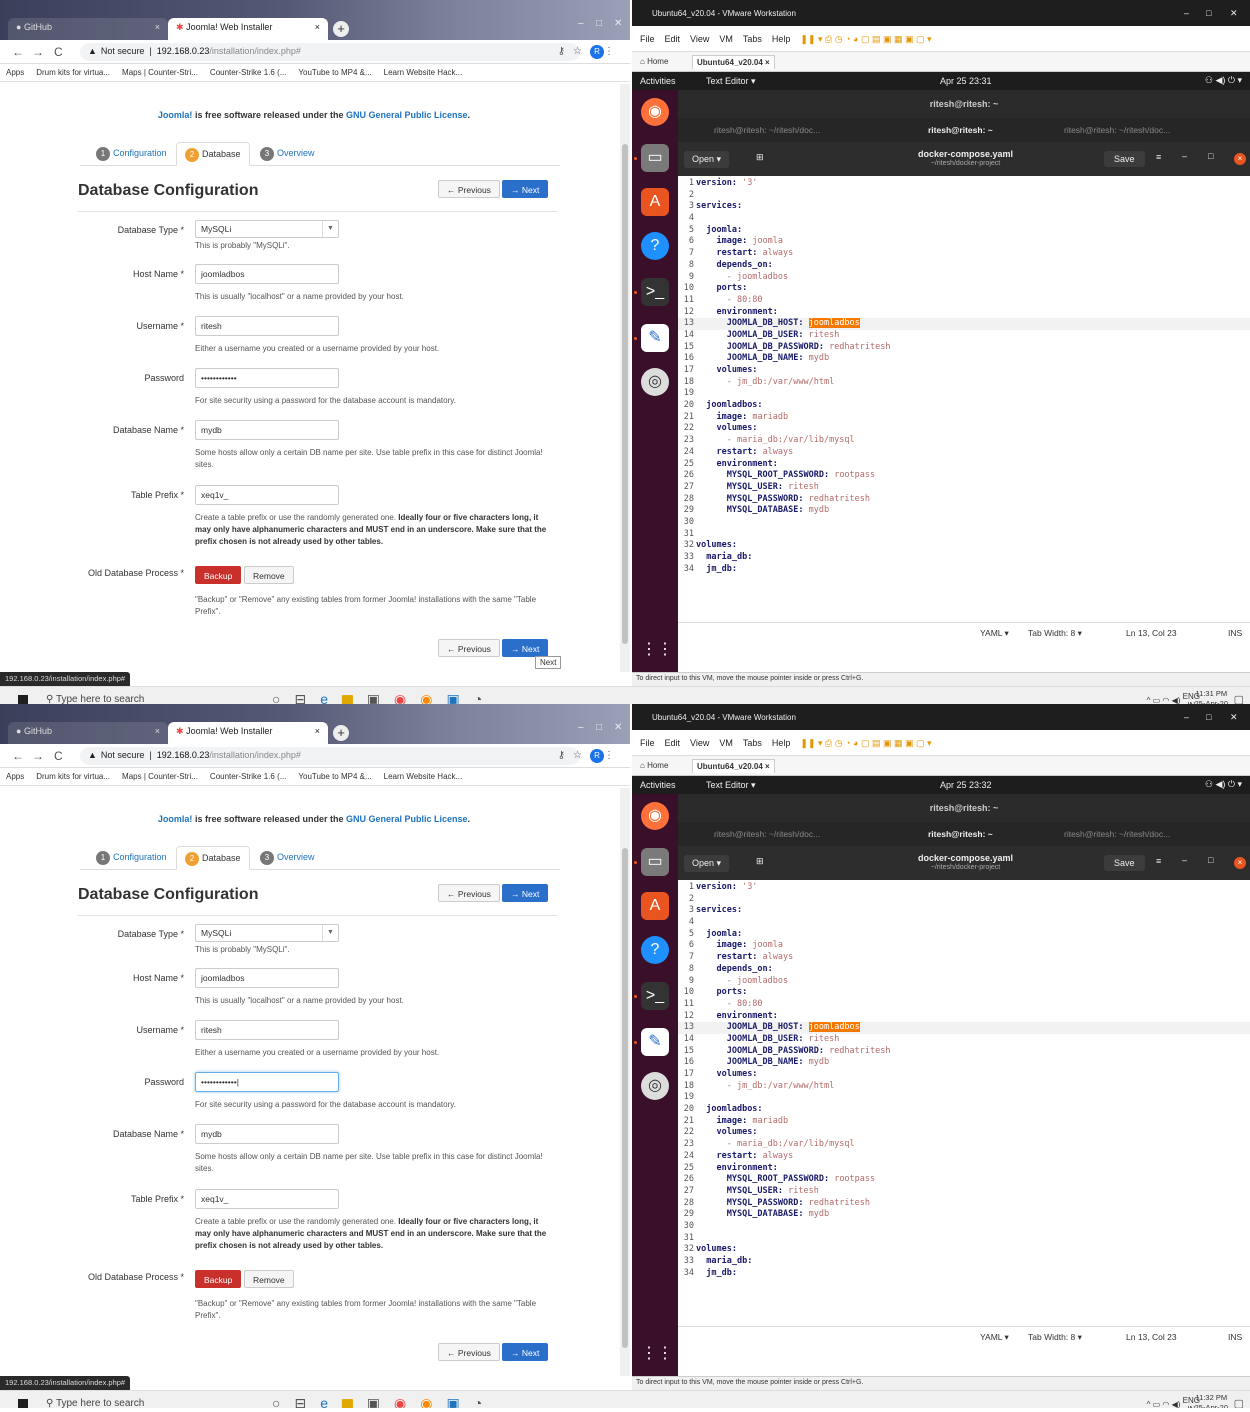  What do you see at coordinates (964, 993) in the screenshot?
I see `code-line: 10 ports:` at bounding box center [964, 993].